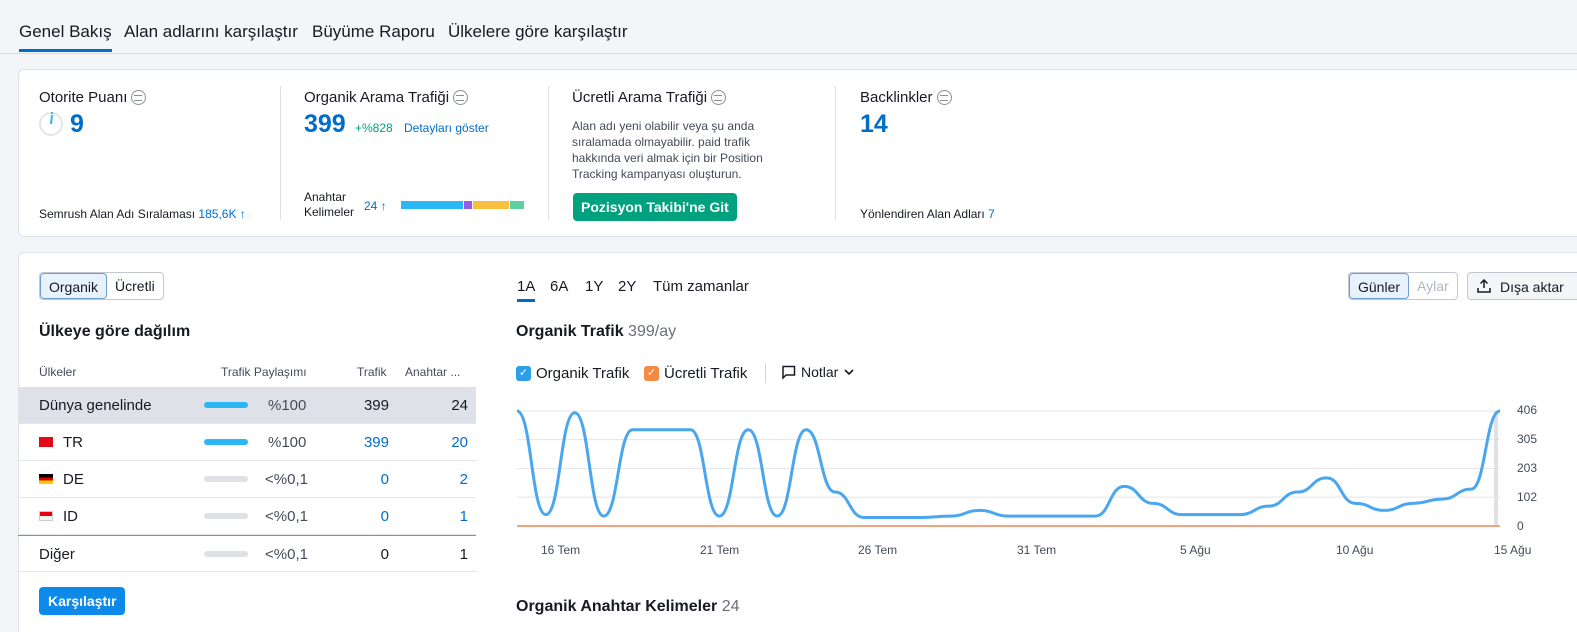 The height and width of the screenshot is (632, 1577). I want to click on tab-compare-domains: Alan adlarını karşılaştır, so click(211, 32).